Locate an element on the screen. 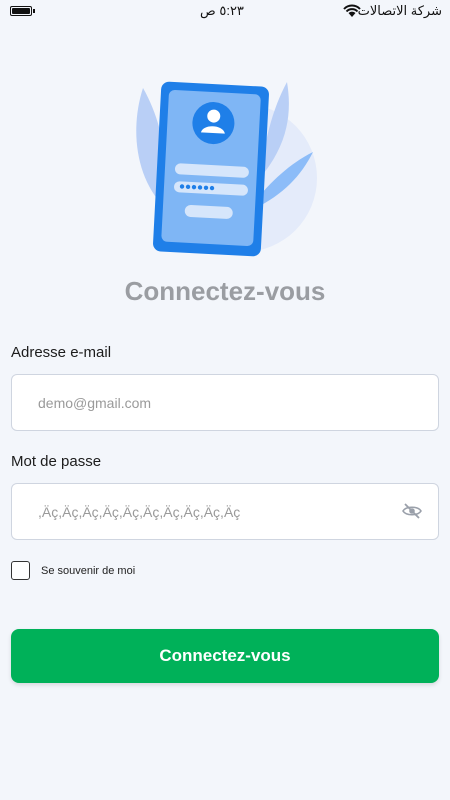  remember-me-row: Se souvenir de moi is located at coordinates (73, 570).